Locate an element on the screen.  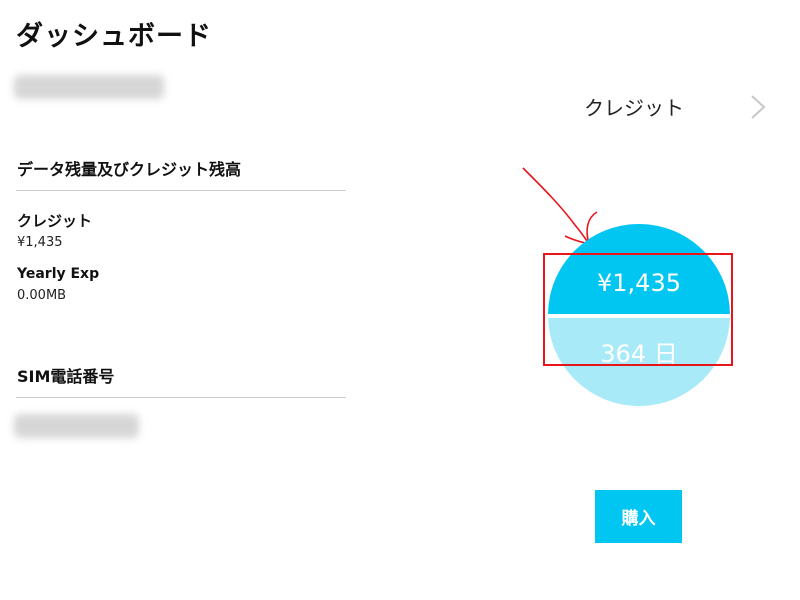
buy-button: 購入 is located at coordinates (638, 516).